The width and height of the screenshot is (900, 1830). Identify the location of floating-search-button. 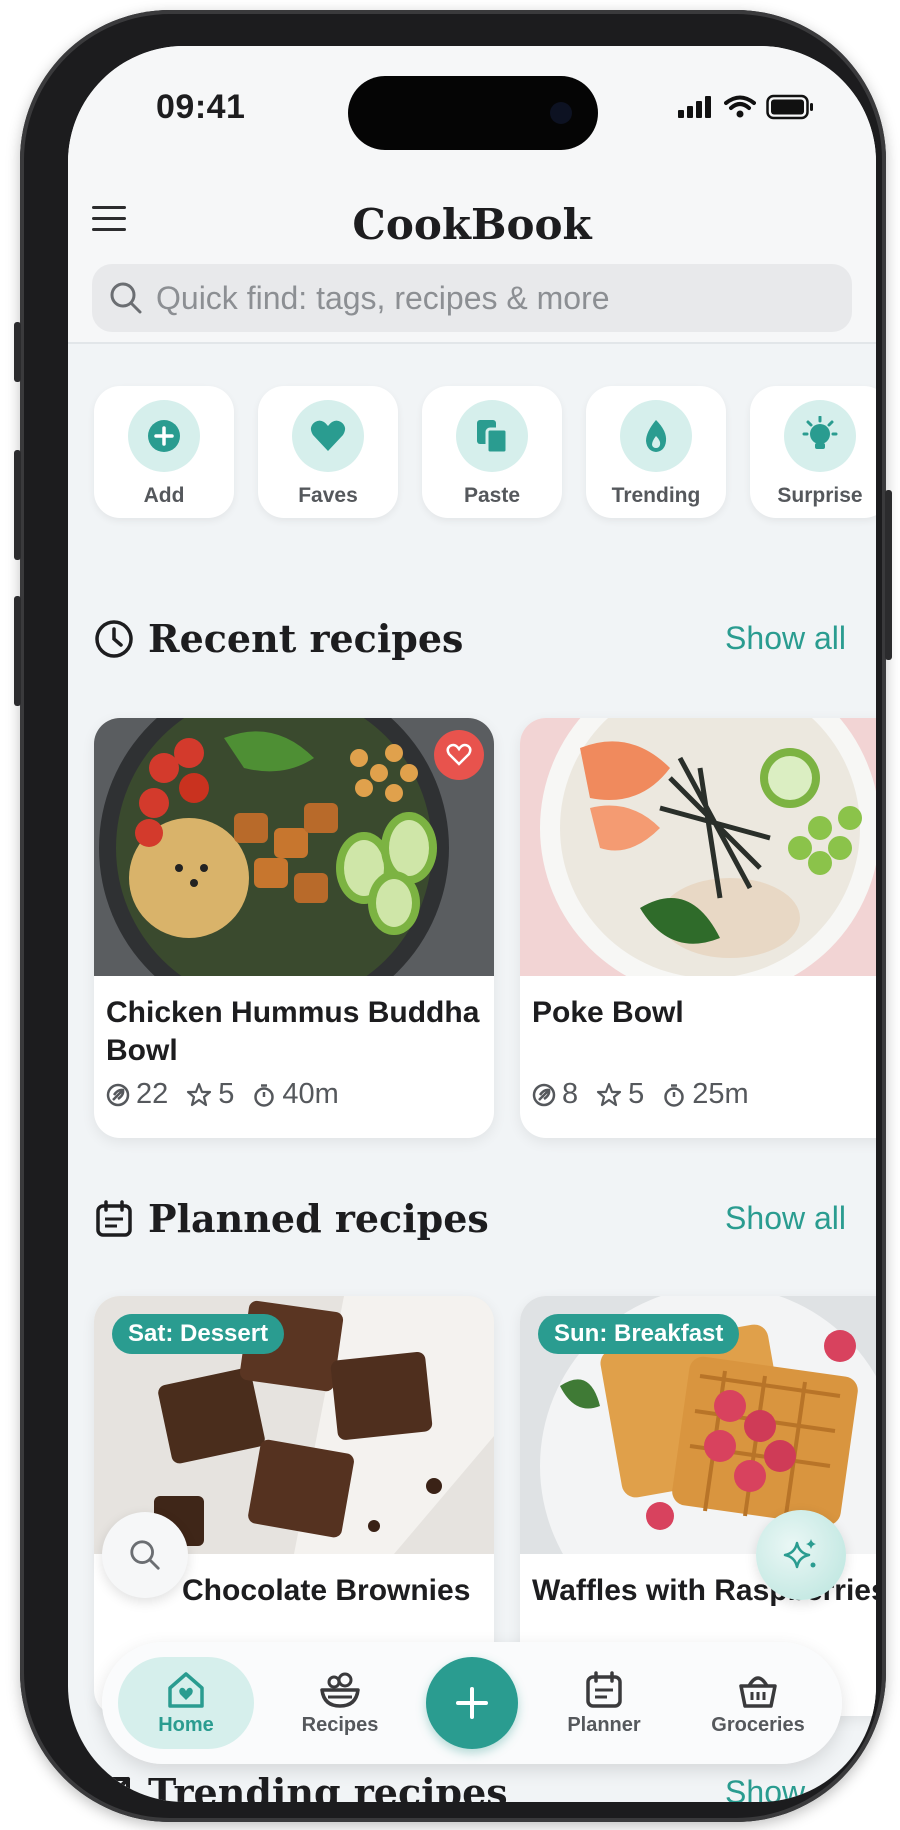
(145, 1555).